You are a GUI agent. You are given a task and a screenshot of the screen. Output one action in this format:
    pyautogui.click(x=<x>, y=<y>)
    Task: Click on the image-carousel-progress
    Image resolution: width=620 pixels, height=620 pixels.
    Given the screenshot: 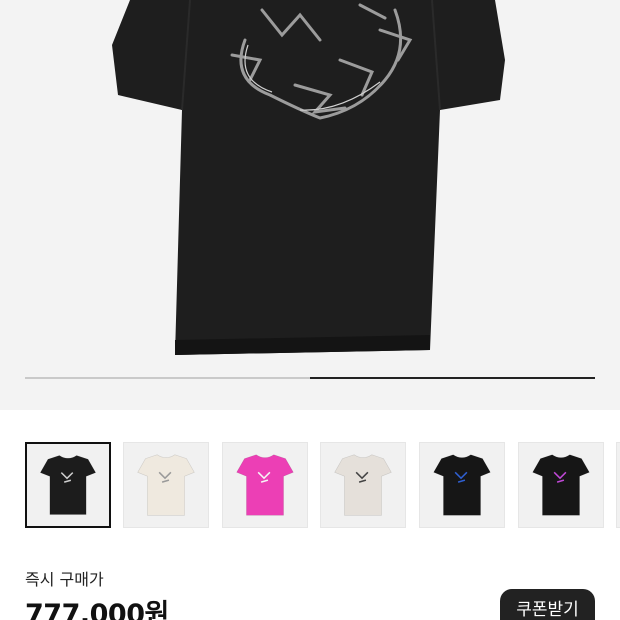 What is the action you would take?
    pyautogui.click(x=310, y=378)
    